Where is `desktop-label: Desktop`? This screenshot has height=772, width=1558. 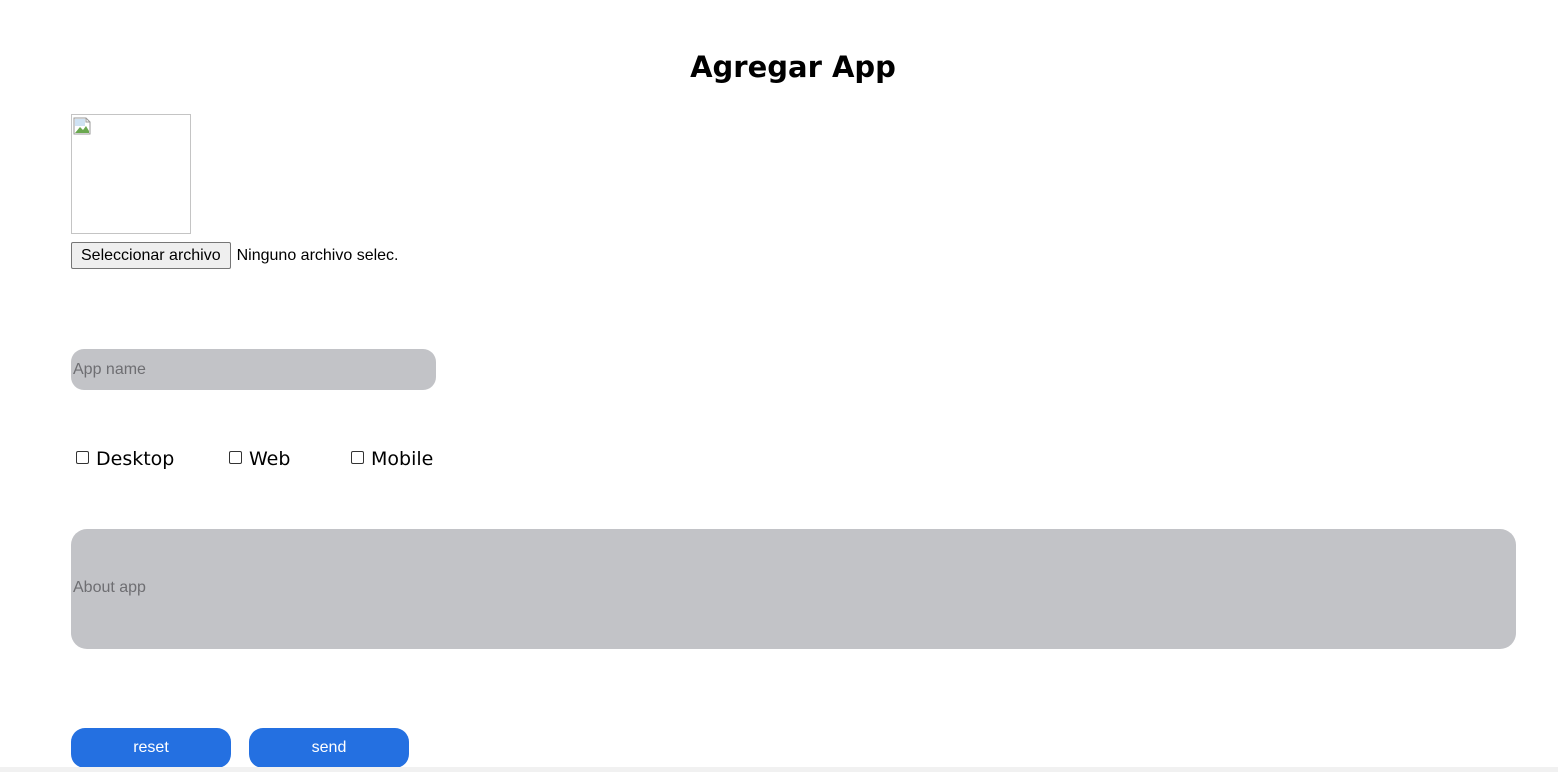 desktop-label: Desktop is located at coordinates (135, 459).